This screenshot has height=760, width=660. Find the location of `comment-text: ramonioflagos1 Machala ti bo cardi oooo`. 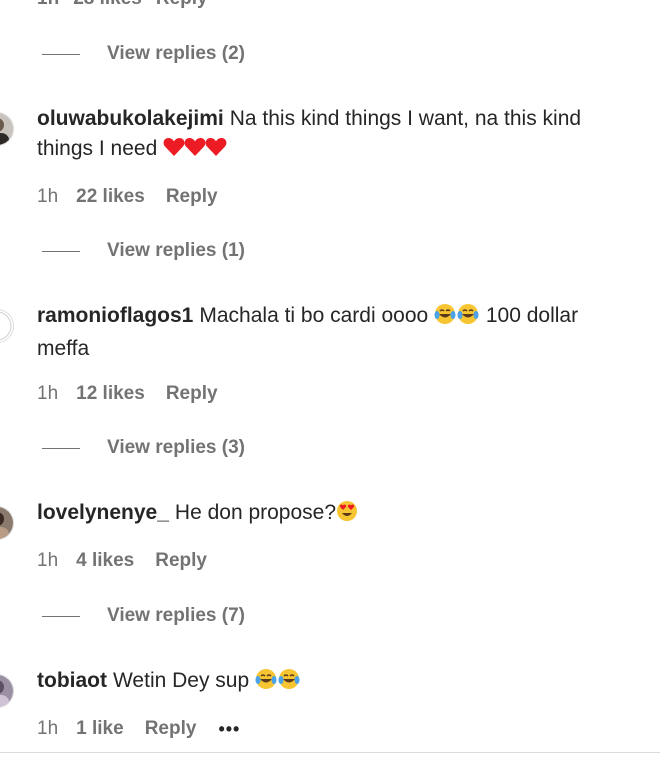

comment-text: ramonioflagos1 Machala ti bo cardi oooo is located at coordinates (337, 332).